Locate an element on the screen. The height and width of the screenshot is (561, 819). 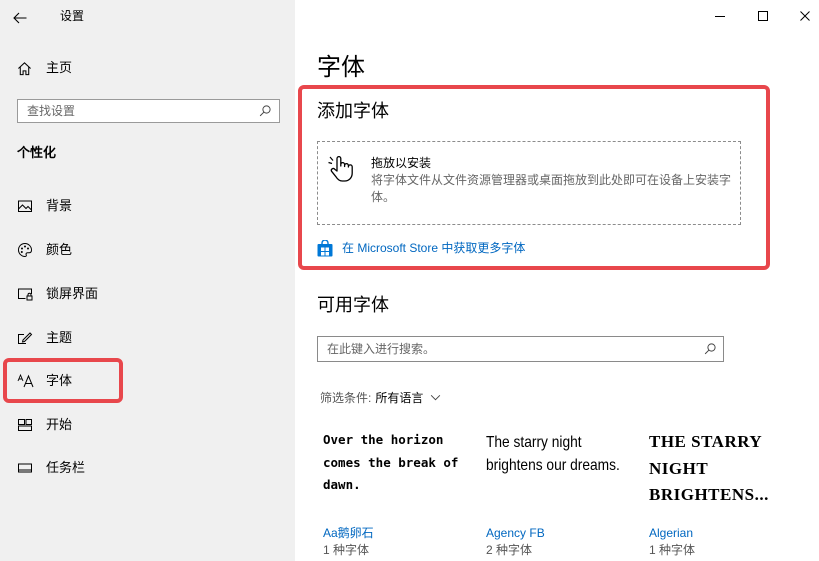
sidebar-item-label: 字体 is located at coordinates (59, 380).